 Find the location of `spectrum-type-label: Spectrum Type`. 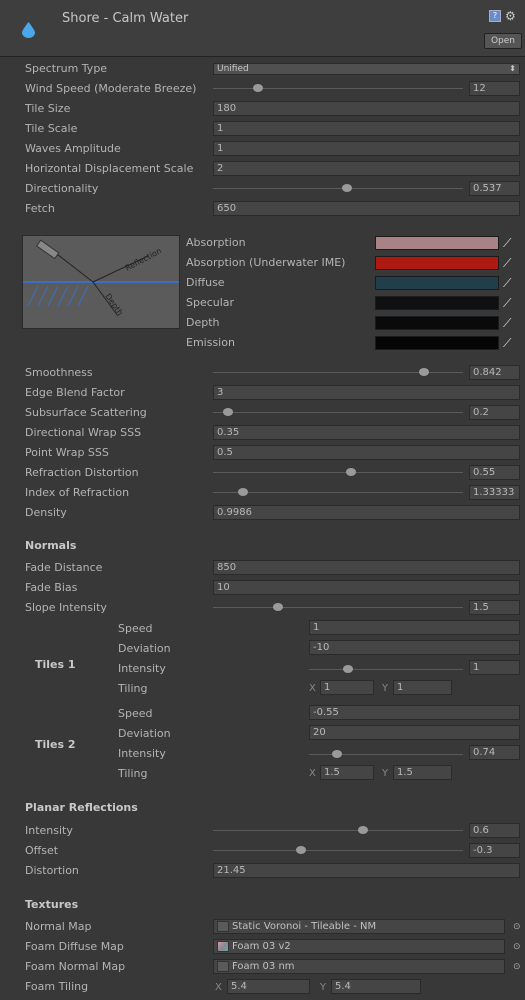

spectrum-type-label: Spectrum Type is located at coordinates (66, 68).